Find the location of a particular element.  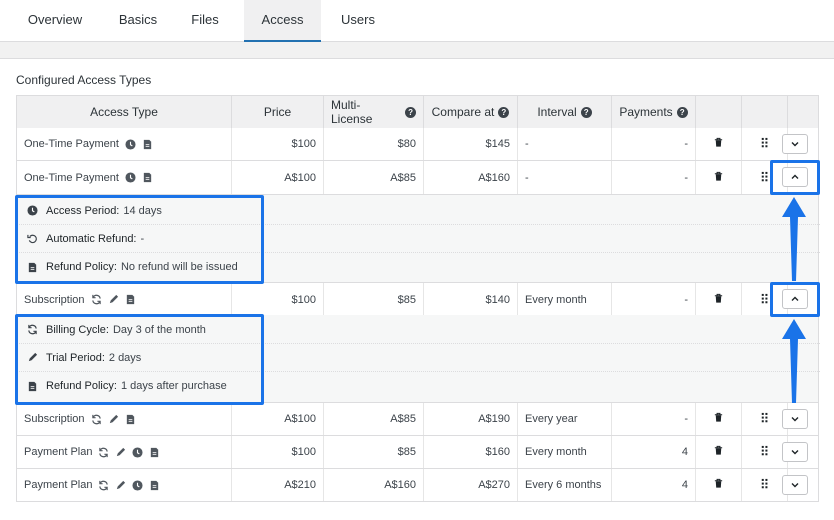

tab-bar: Overview Basics Files Access Users is located at coordinates (417, 21).